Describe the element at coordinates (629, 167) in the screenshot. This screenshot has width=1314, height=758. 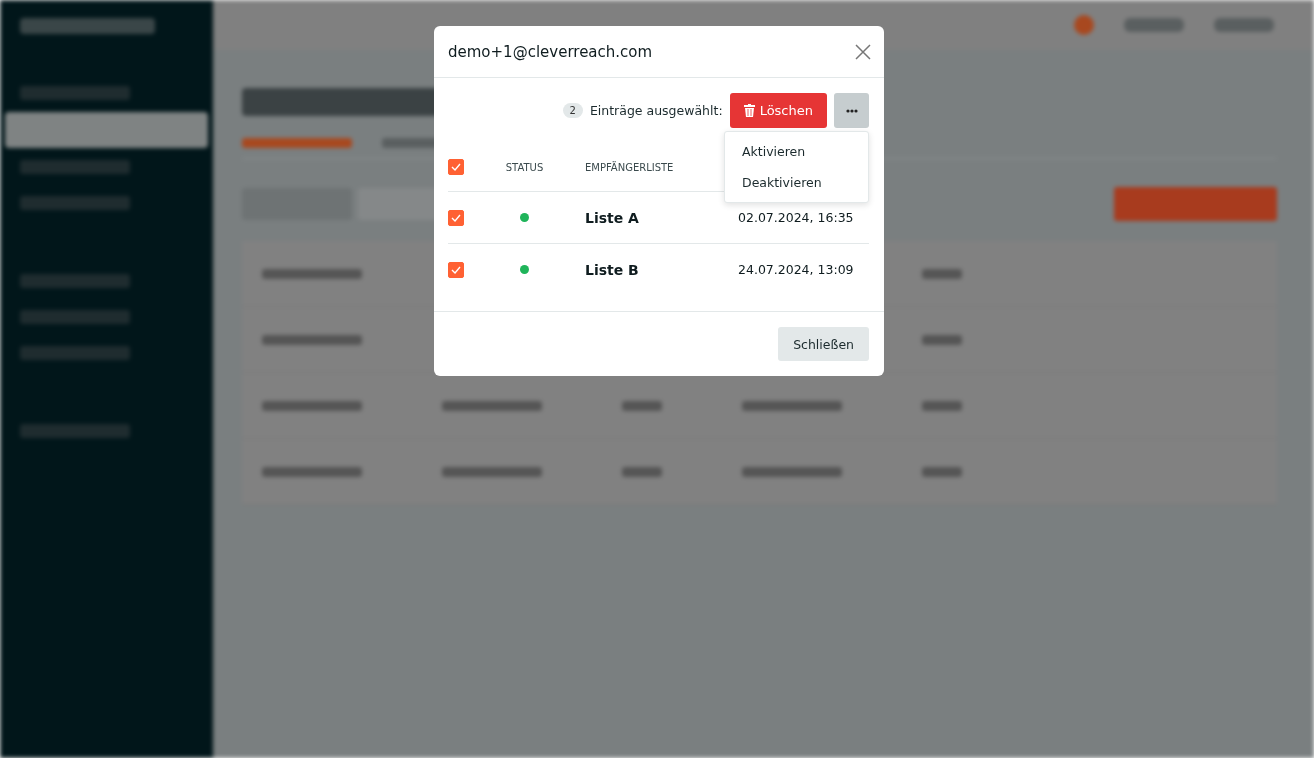
I see `column-header: EMPFÄNGERLISTE` at that location.